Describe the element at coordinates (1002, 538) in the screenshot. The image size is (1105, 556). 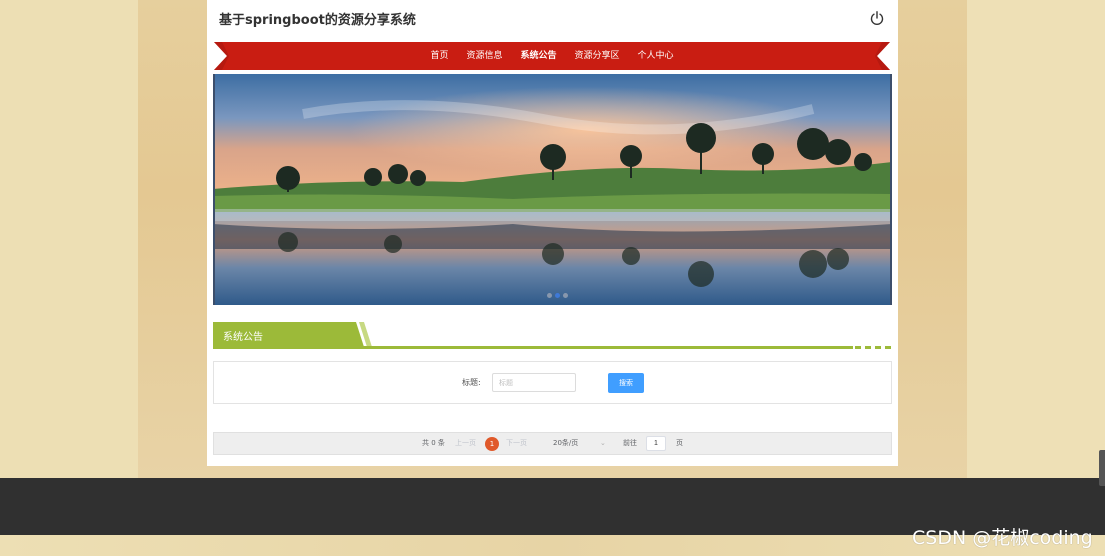
I see `watermark: CSDN @花椒coding` at that location.